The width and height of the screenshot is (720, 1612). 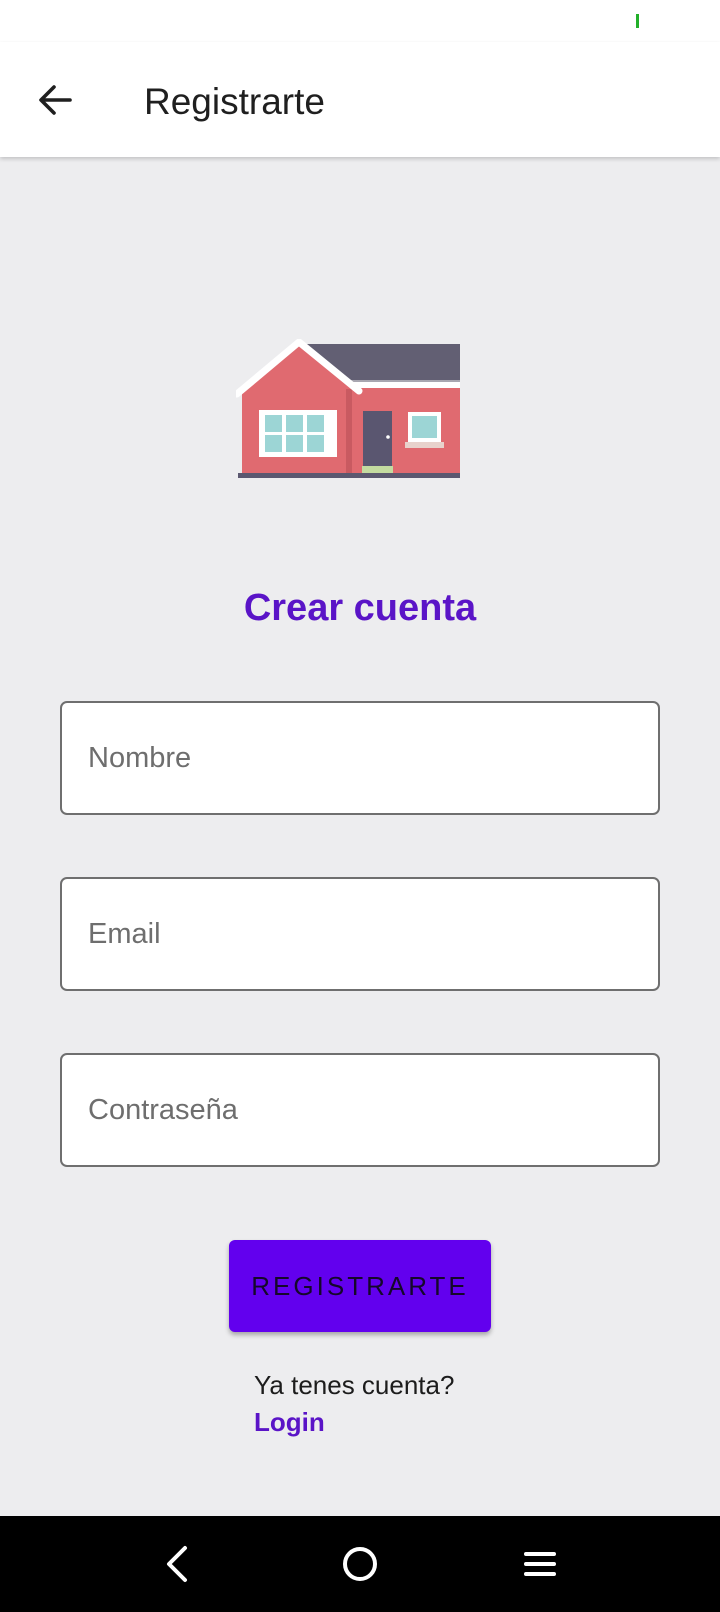 I want to click on system-nav-bar, so click(x=360, y=1564).